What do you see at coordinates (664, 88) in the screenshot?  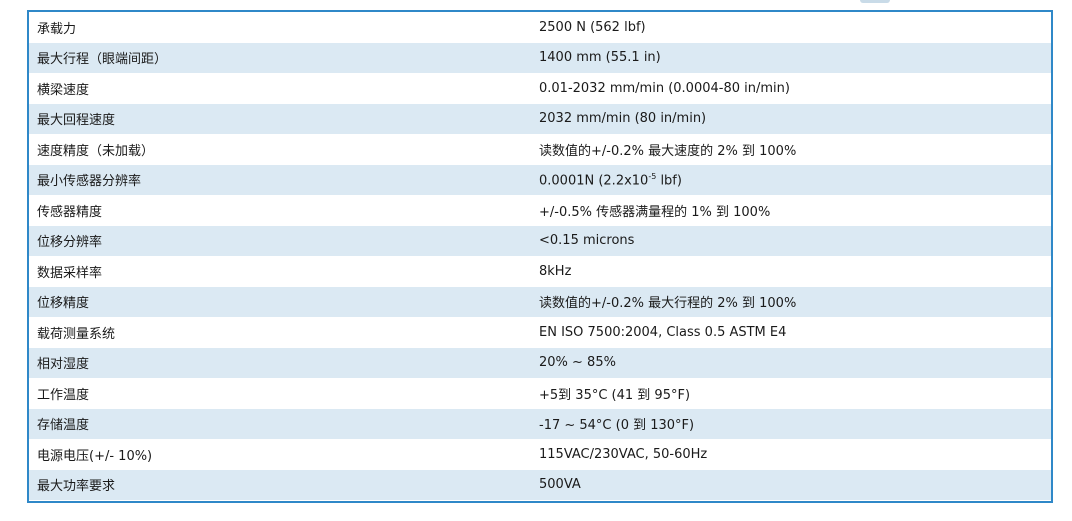 I see `row-value: 0.01-2032 mm/min (0.0004-80 in/min)` at bounding box center [664, 88].